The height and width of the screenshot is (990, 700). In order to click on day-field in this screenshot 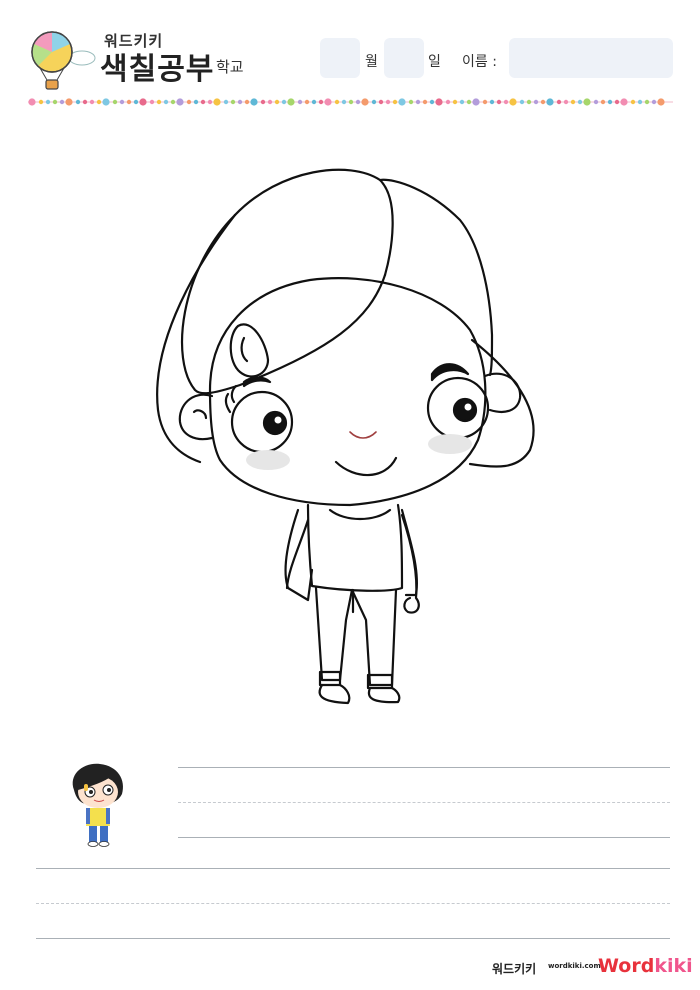, I will do `click(404, 58)`.